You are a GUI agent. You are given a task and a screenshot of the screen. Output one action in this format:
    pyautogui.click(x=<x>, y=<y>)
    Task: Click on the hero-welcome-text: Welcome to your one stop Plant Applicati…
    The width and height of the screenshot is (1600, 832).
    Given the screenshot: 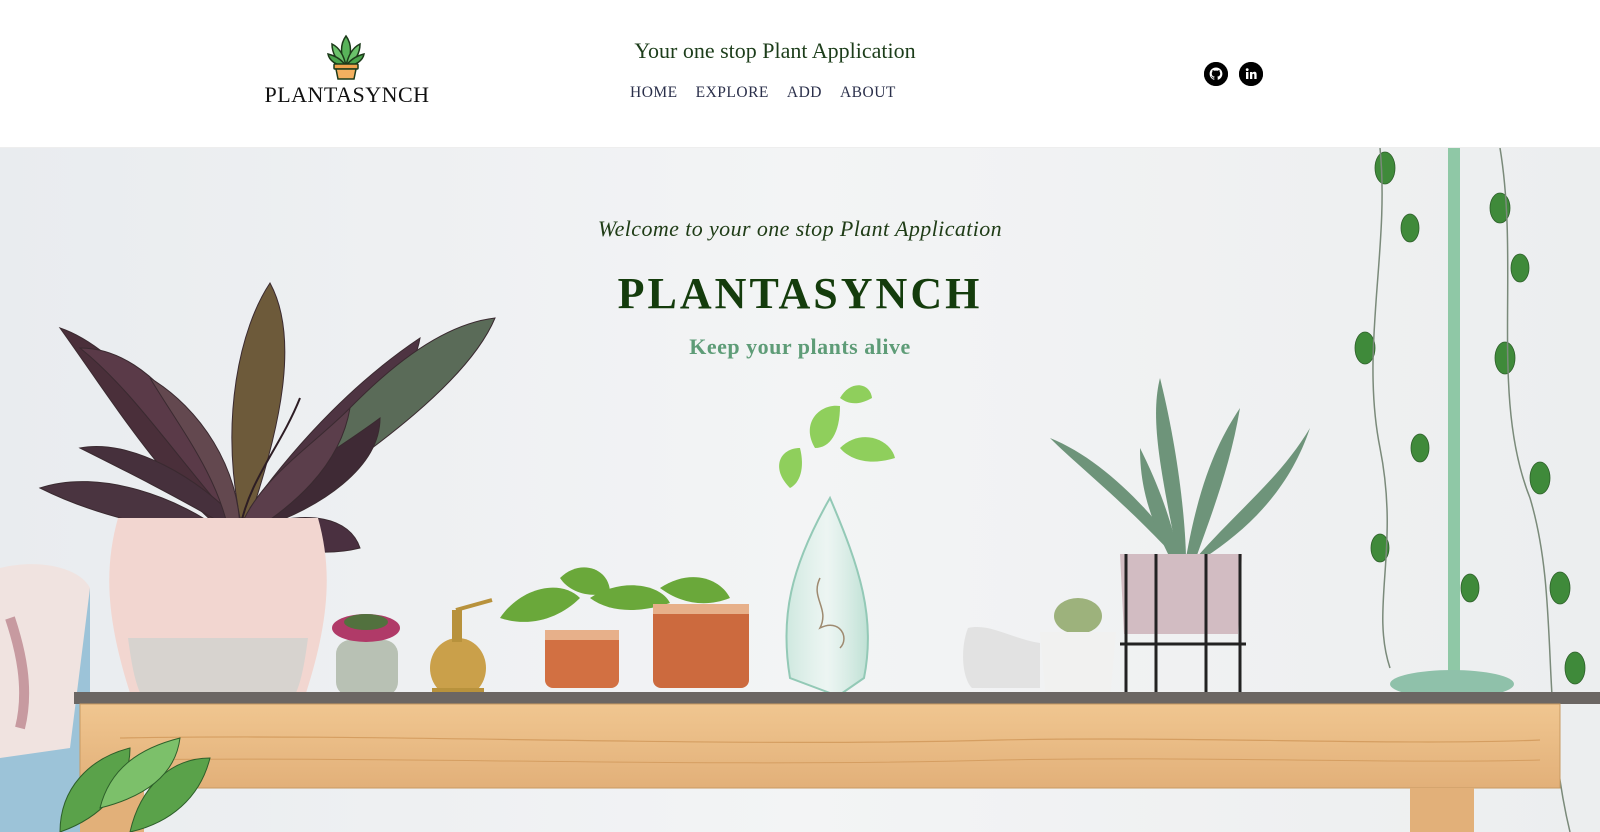 What is the action you would take?
    pyautogui.click(x=800, y=228)
    